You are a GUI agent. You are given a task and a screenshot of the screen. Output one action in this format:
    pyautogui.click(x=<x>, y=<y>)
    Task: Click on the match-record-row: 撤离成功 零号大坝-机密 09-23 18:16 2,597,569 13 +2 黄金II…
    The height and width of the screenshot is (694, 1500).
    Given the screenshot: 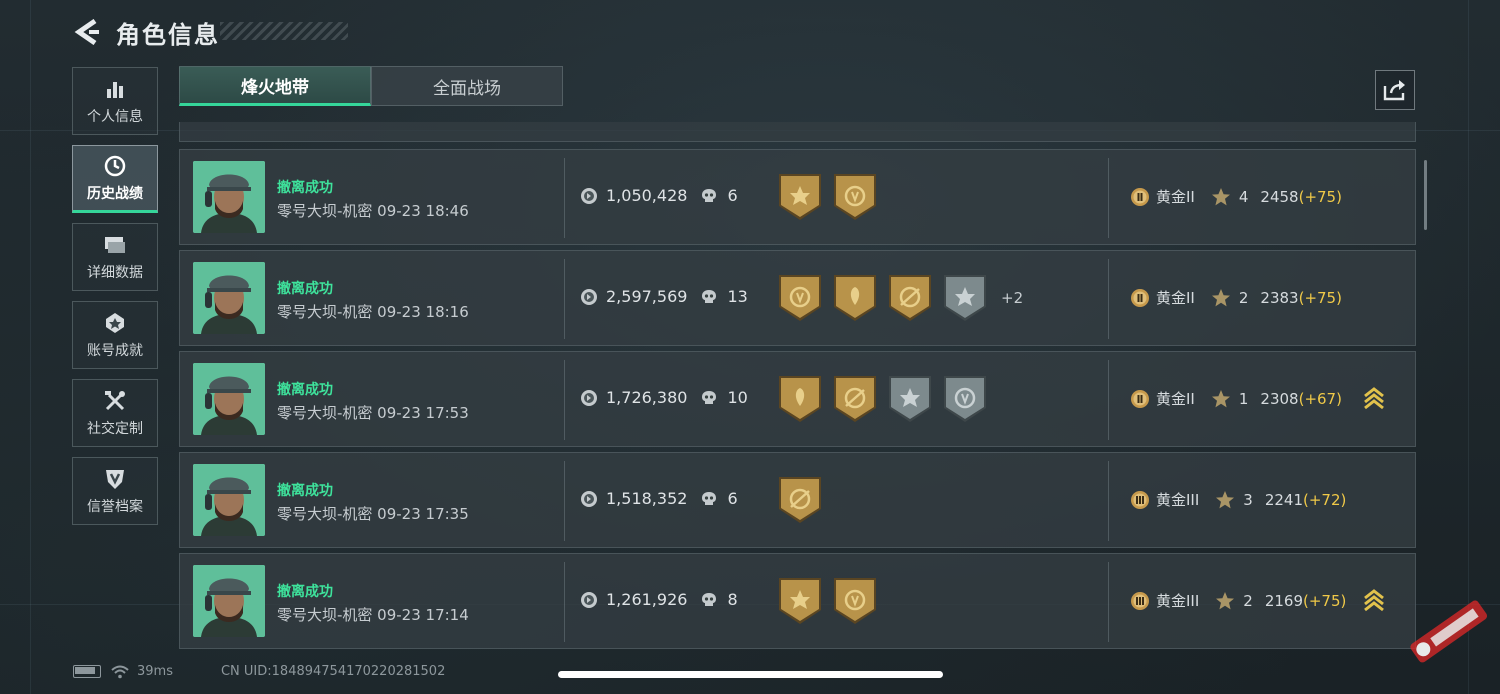 What is the action you would take?
    pyautogui.click(x=797, y=298)
    